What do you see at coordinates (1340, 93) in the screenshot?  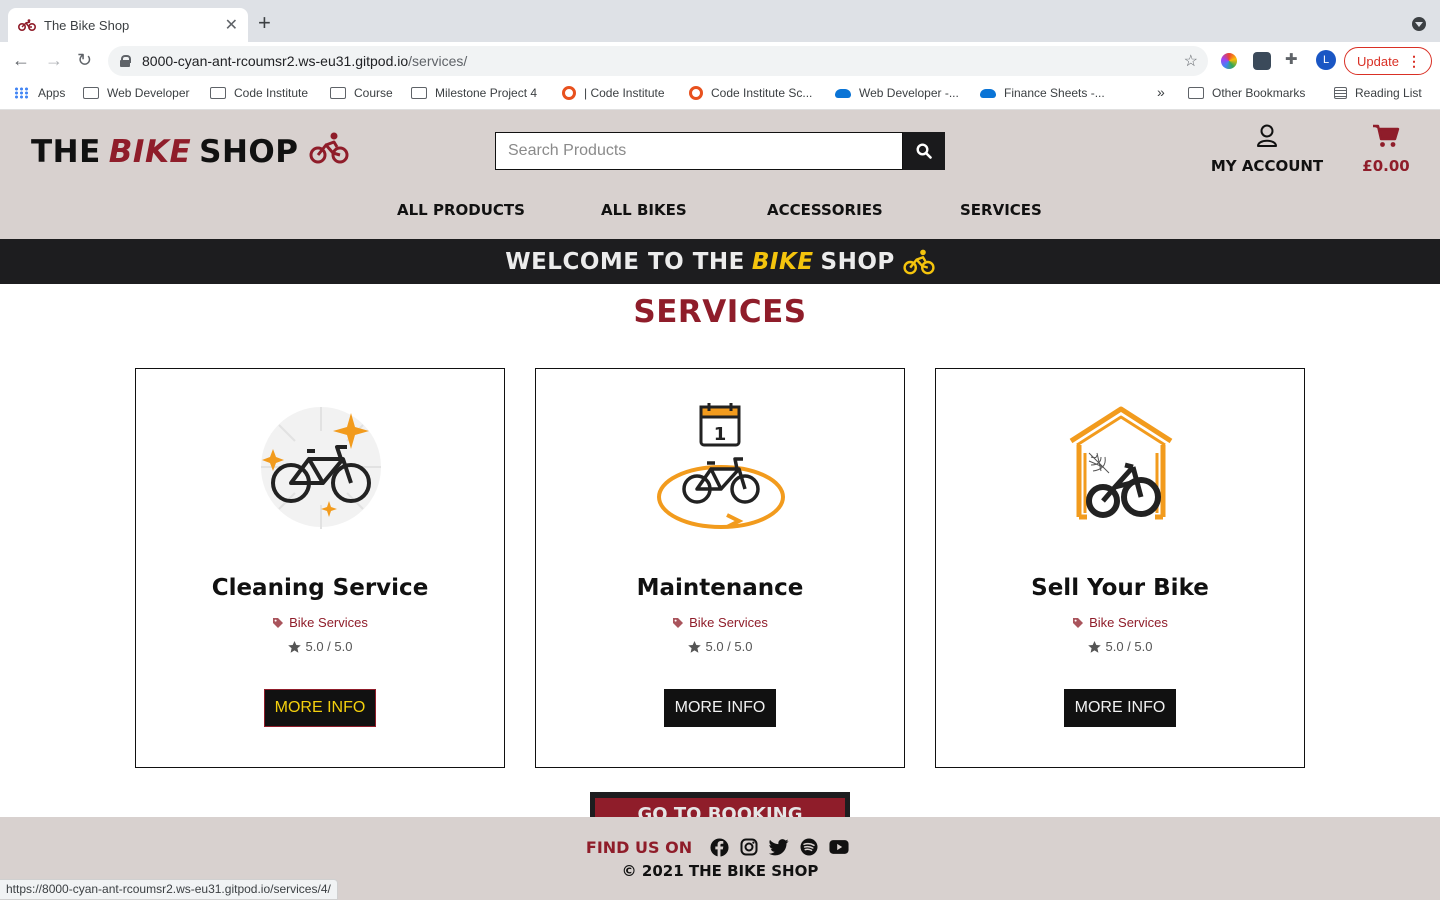 I see `reading-list-icon` at bounding box center [1340, 93].